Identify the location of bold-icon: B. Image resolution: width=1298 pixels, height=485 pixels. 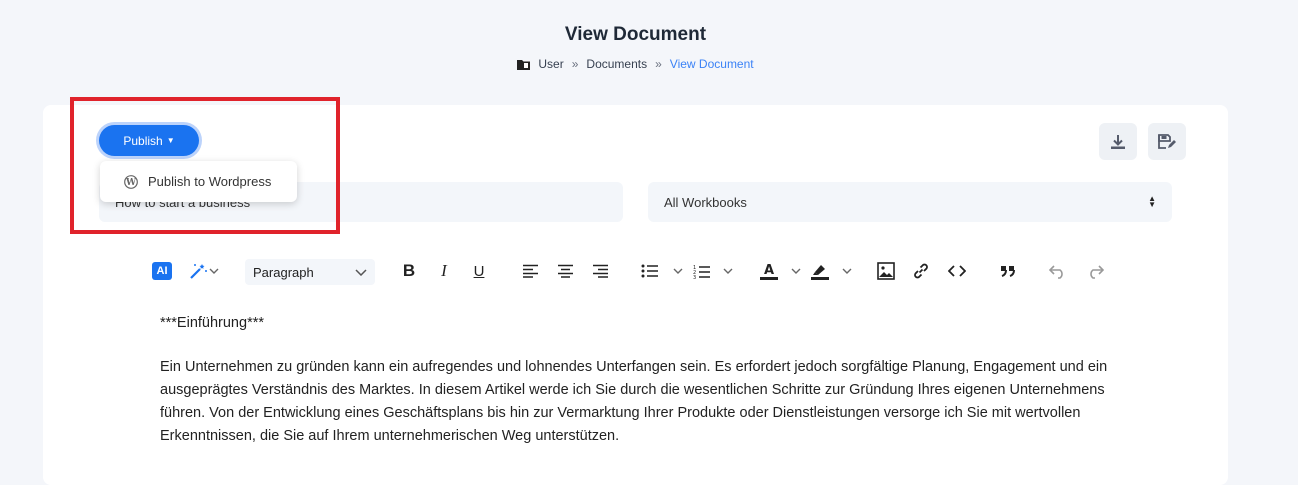
(409, 270).